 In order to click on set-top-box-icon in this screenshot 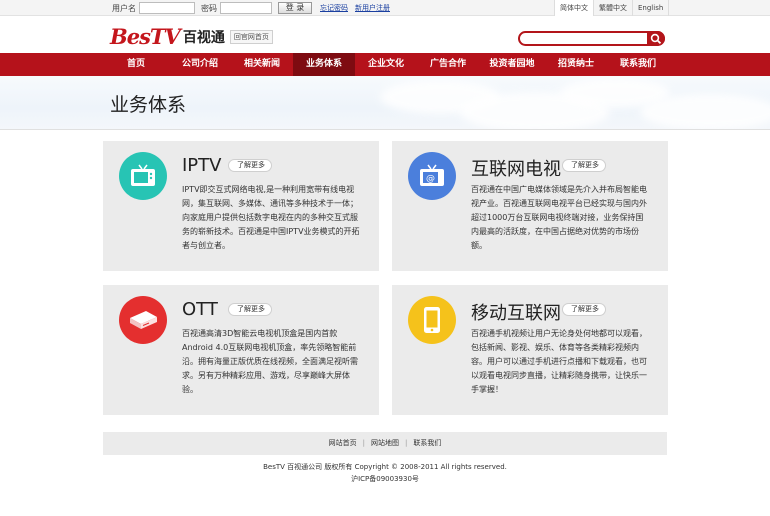, I will do `click(143, 320)`.